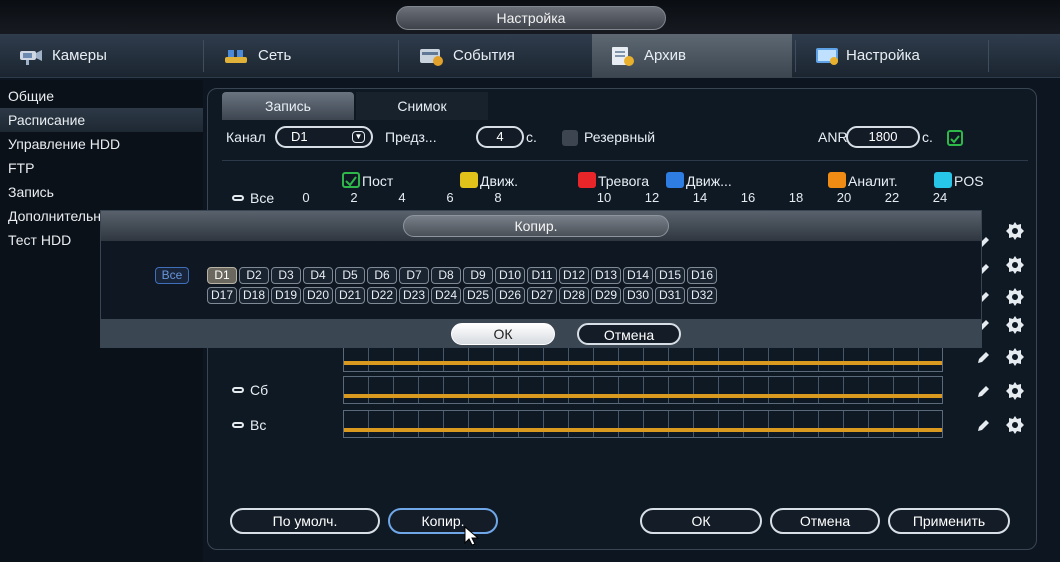 Image resolution: width=1060 pixels, height=562 pixels. I want to click on hour-tick: 16, so click(748, 197).